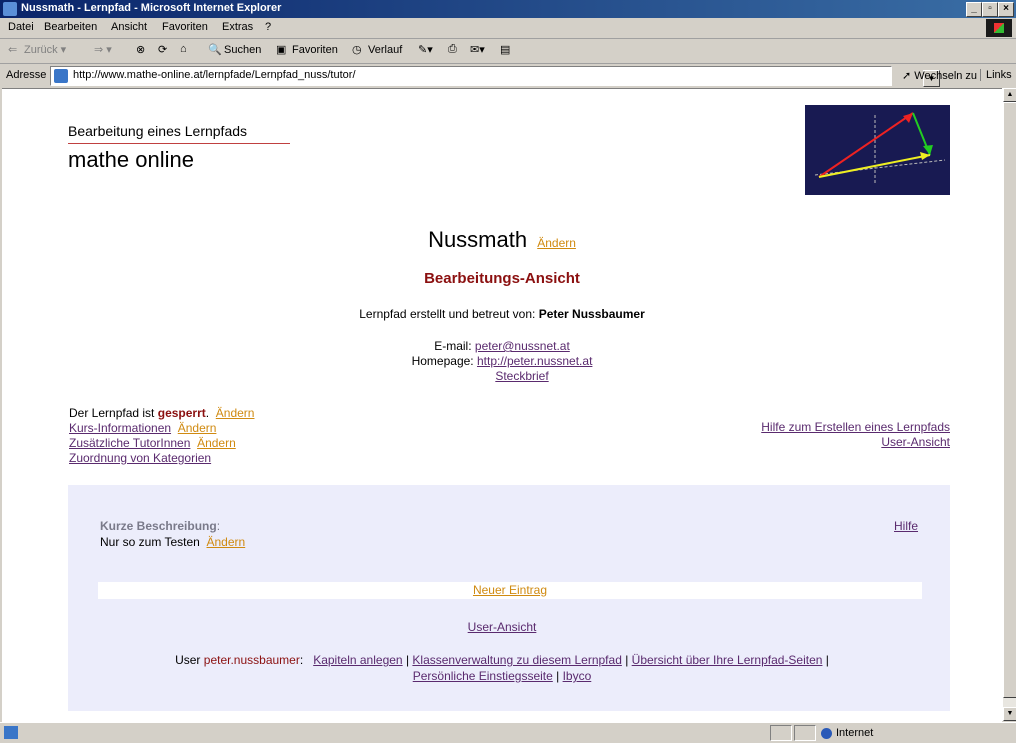  I want to click on user-prefix: User, so click(188, 660).